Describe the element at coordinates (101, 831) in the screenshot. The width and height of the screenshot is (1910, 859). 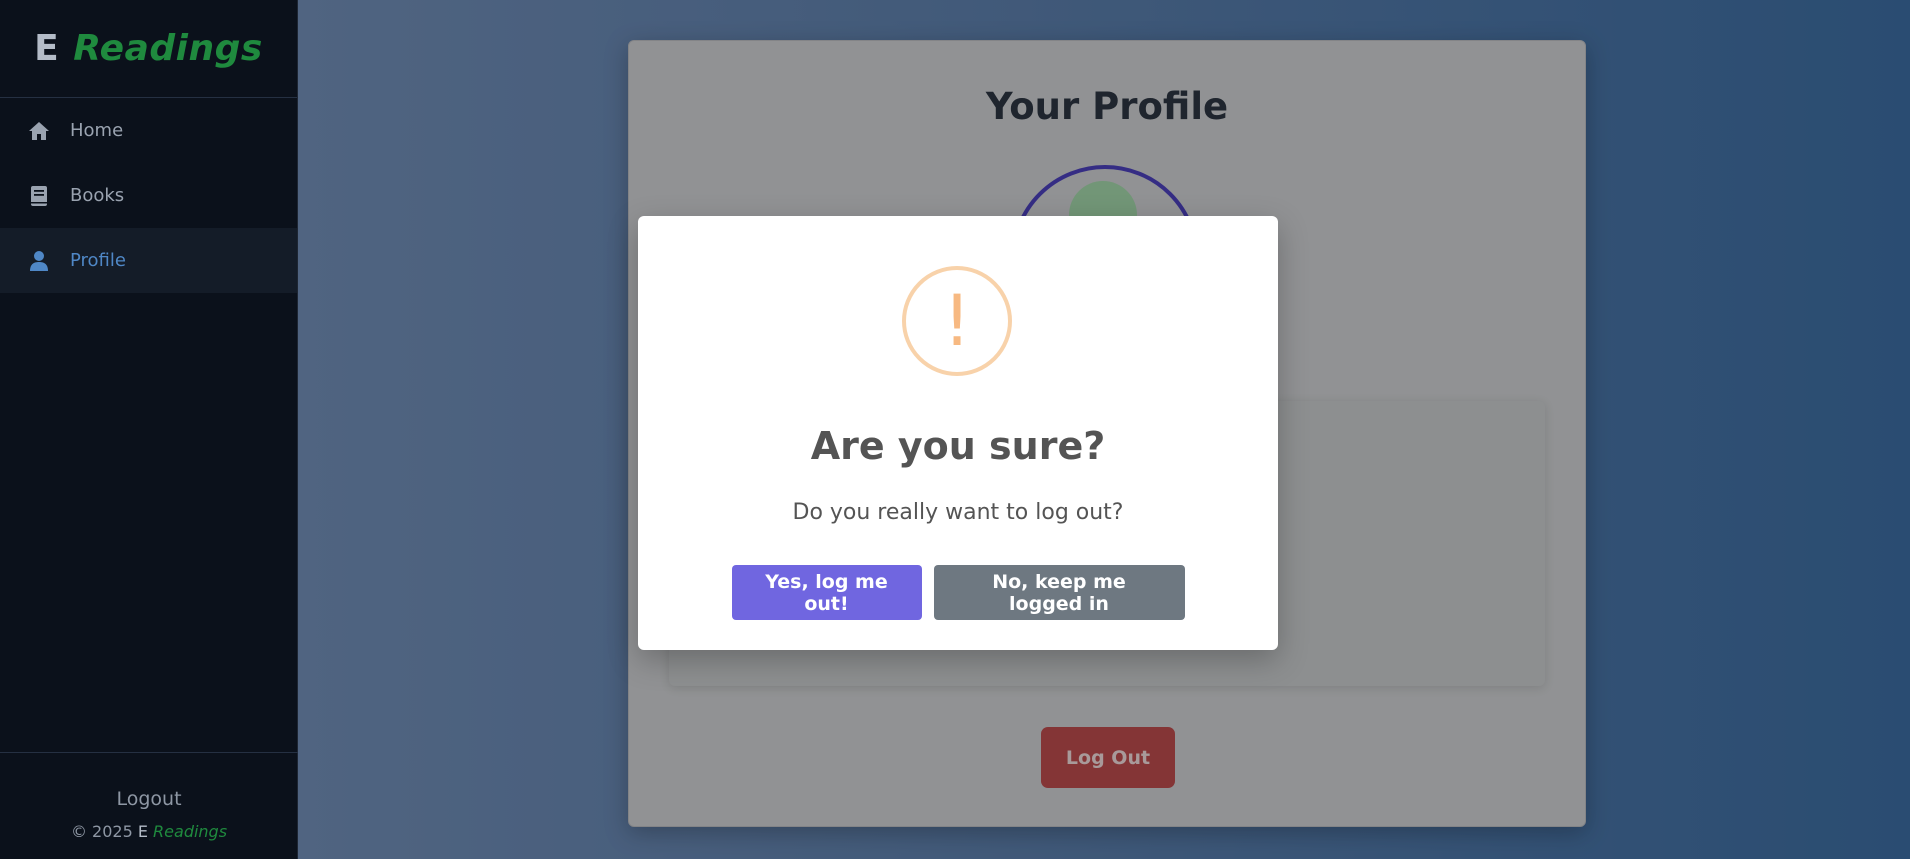
I see `copyright-prefix: © 2025` at that location.